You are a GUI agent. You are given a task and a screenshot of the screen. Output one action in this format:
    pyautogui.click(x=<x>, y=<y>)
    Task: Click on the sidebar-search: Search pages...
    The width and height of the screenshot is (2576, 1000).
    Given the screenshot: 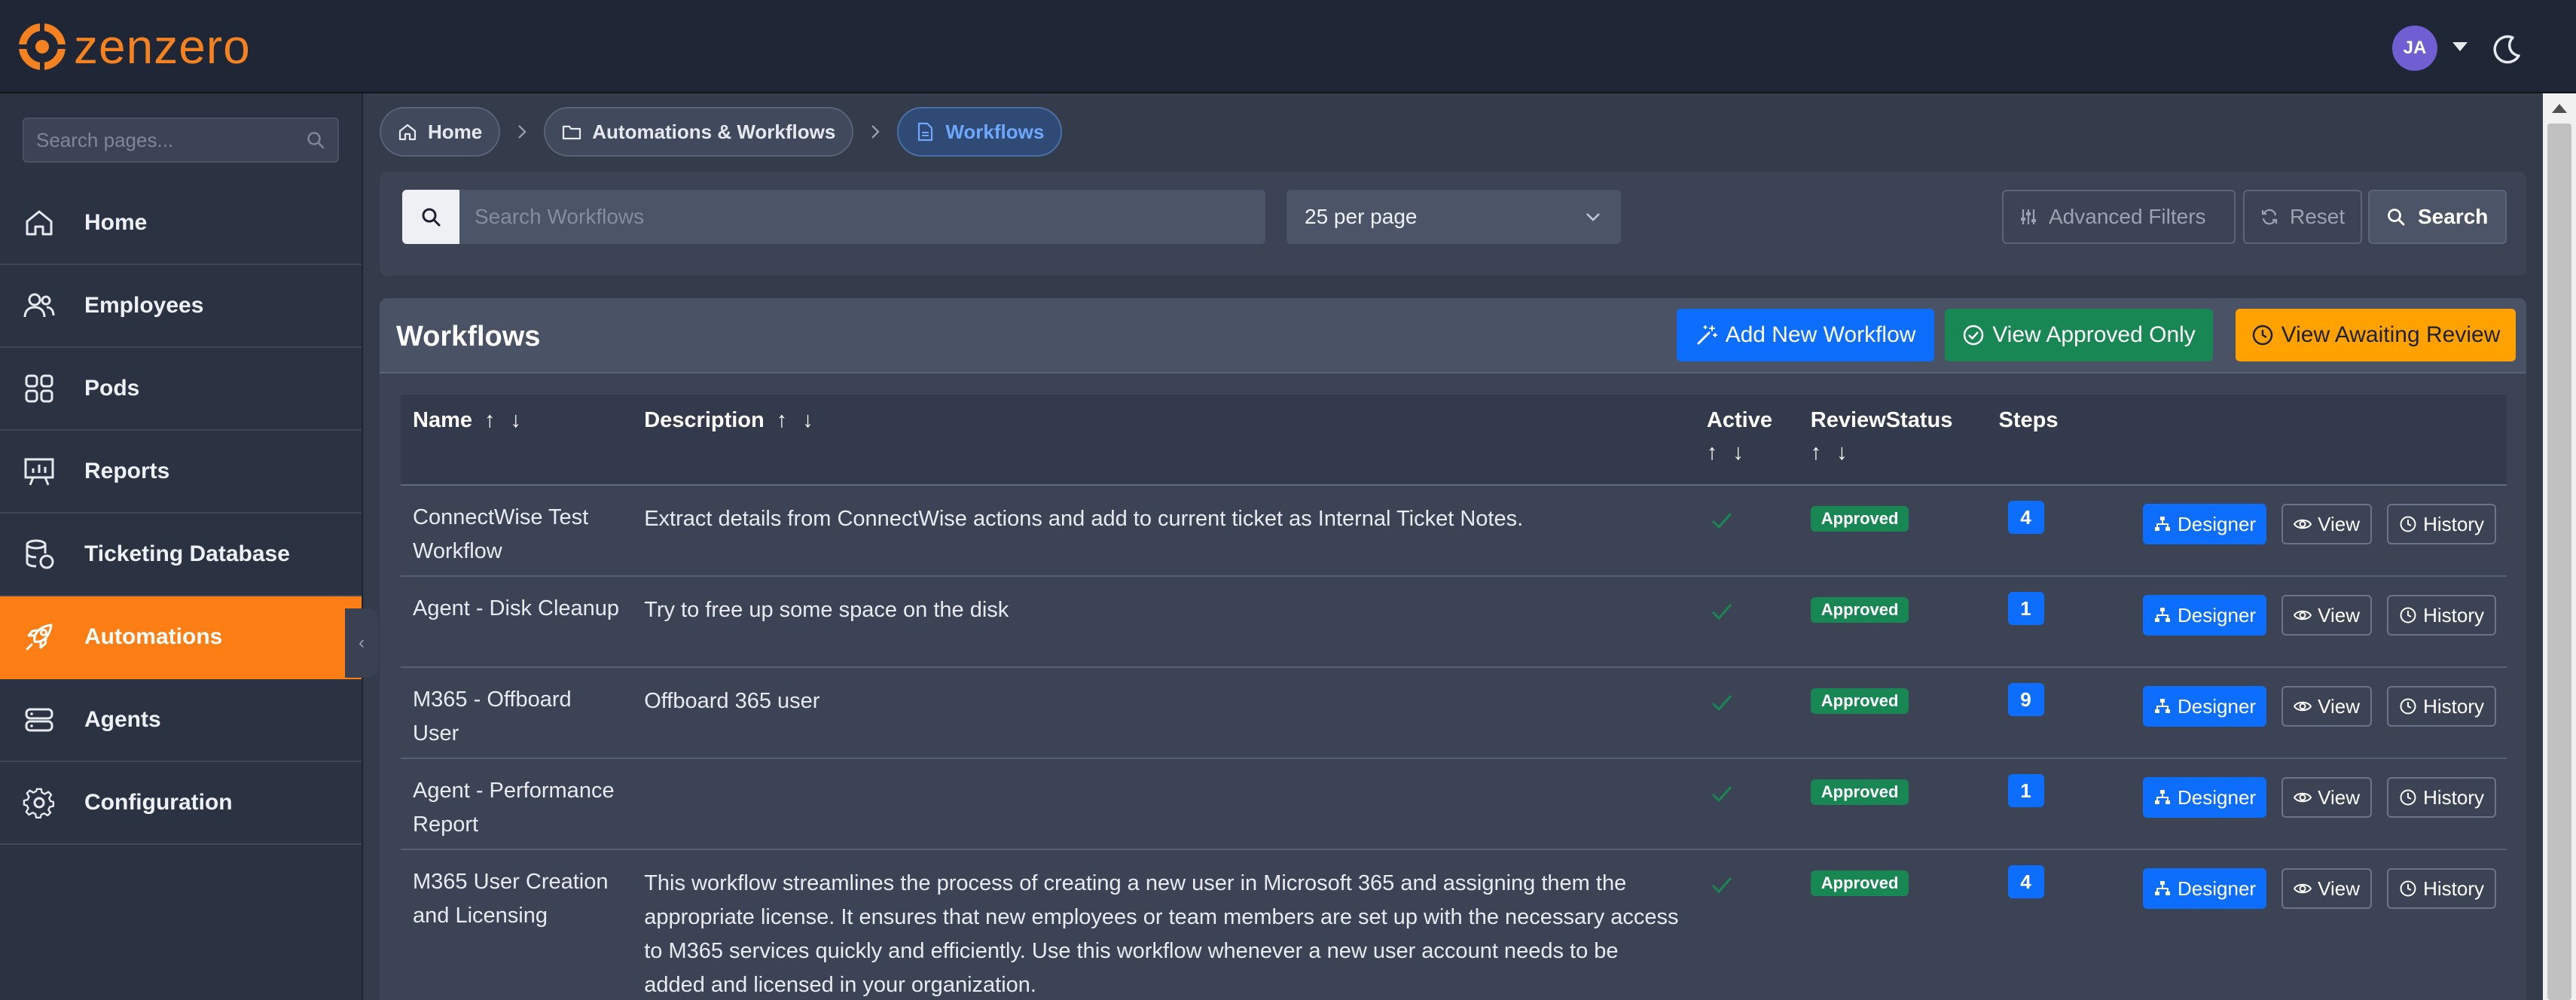 What is the action you would take?
    pyautogui.click(x=181, y=140)
    